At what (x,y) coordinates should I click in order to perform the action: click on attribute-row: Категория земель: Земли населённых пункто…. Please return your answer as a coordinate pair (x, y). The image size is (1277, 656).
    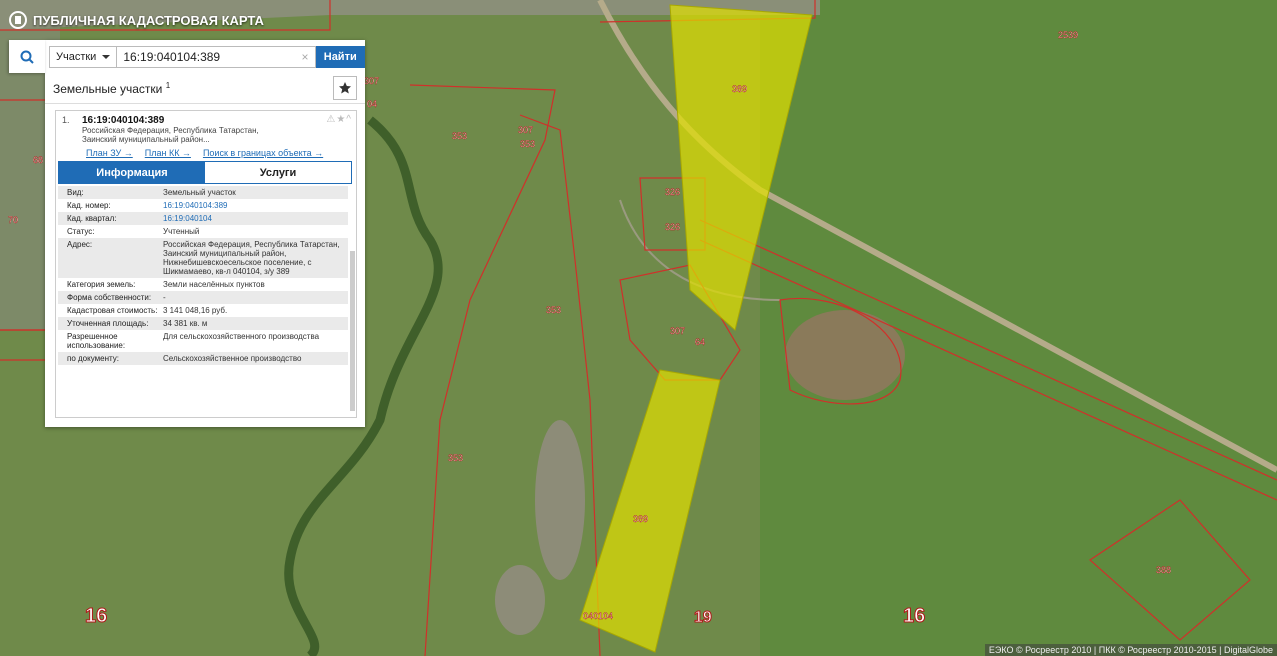
    Looking at the image, I should click on (203, 284).